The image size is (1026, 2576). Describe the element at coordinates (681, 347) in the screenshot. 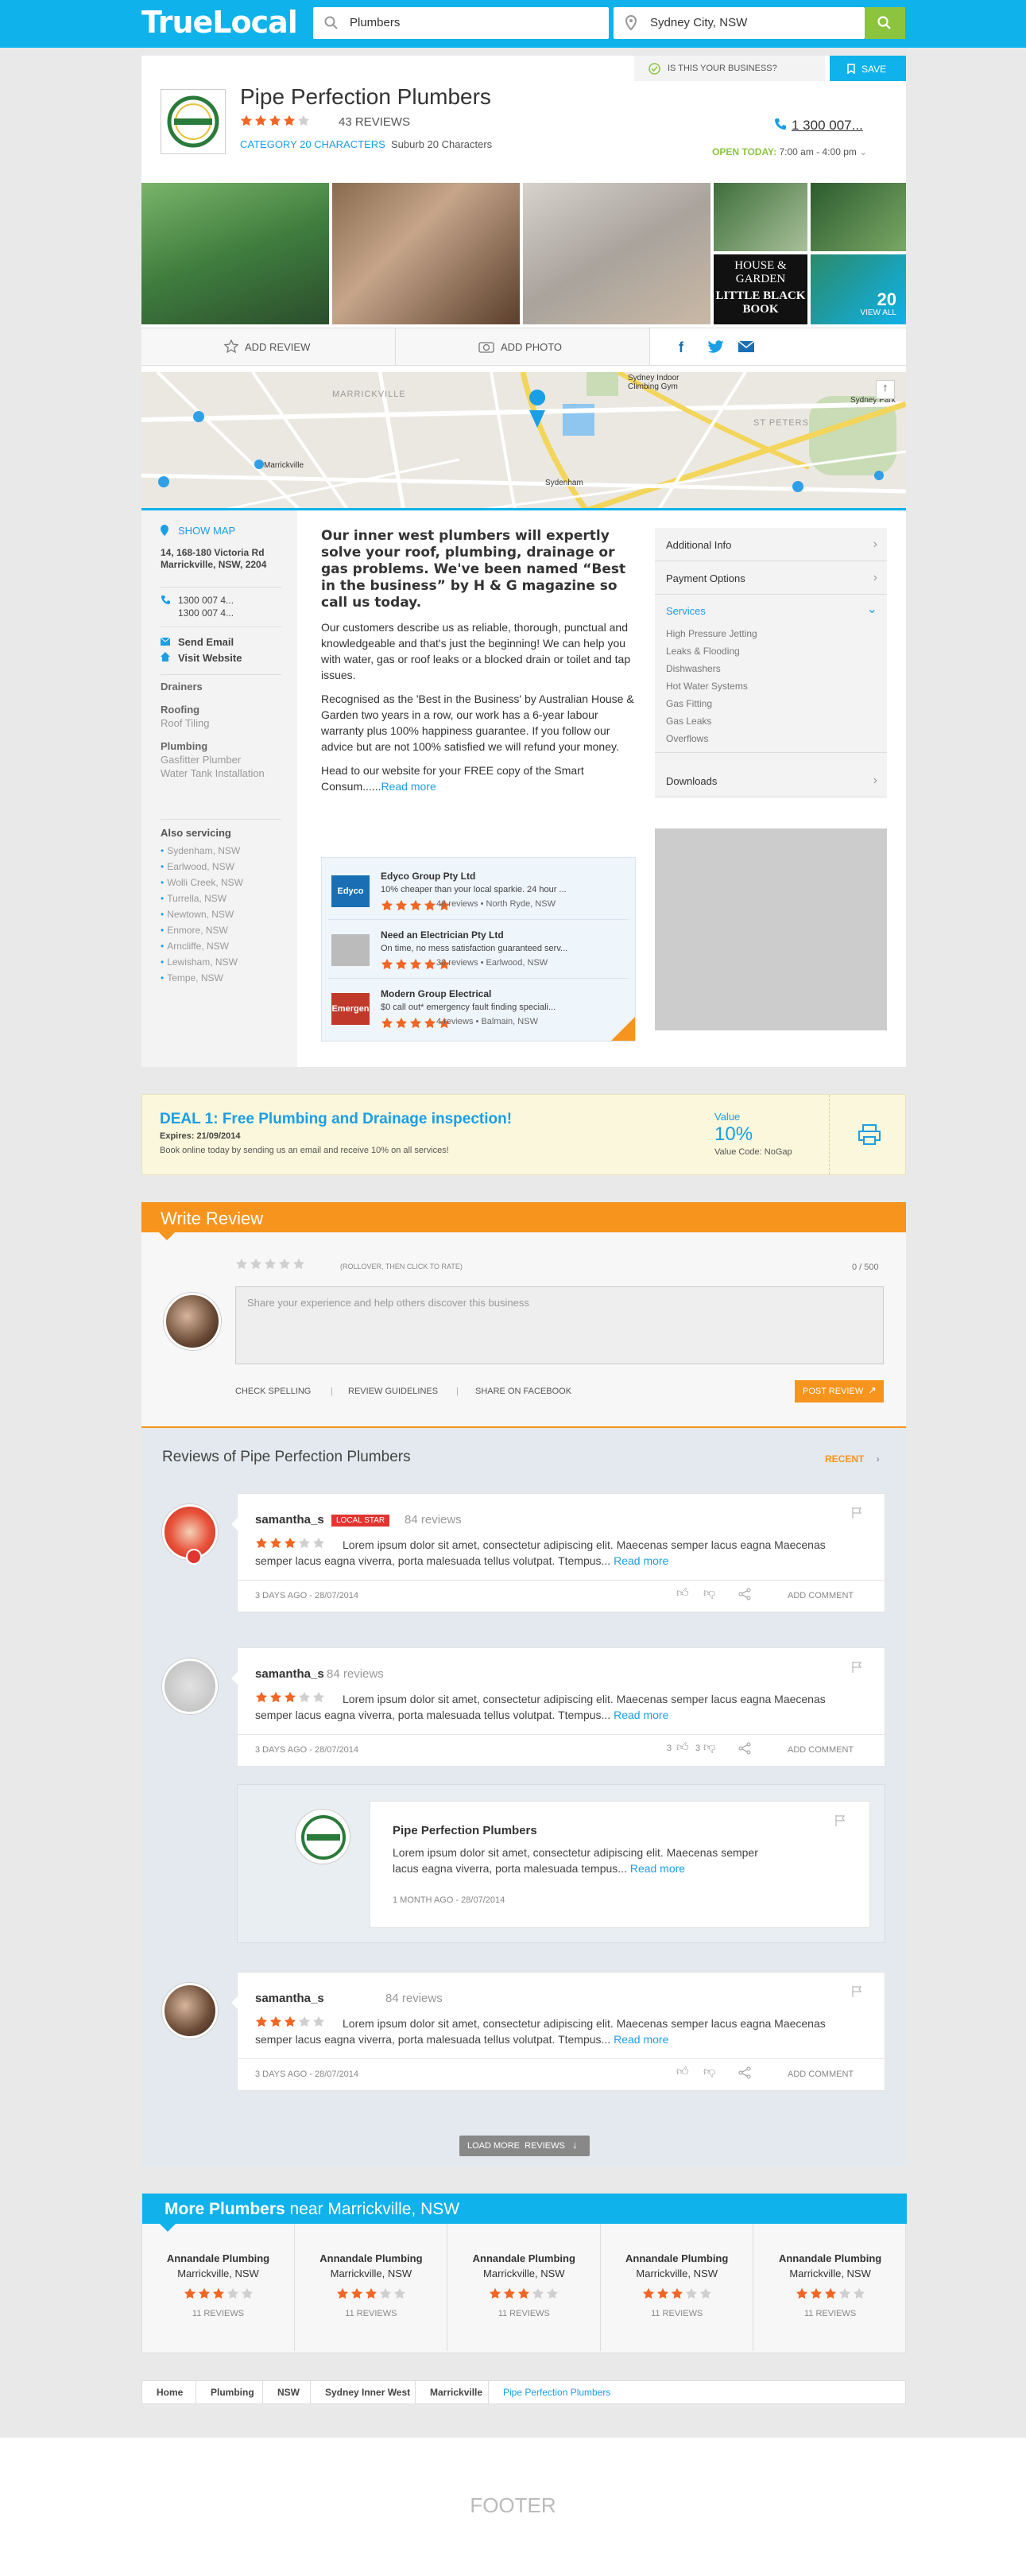

I see `facebook-icon: f` at that location.